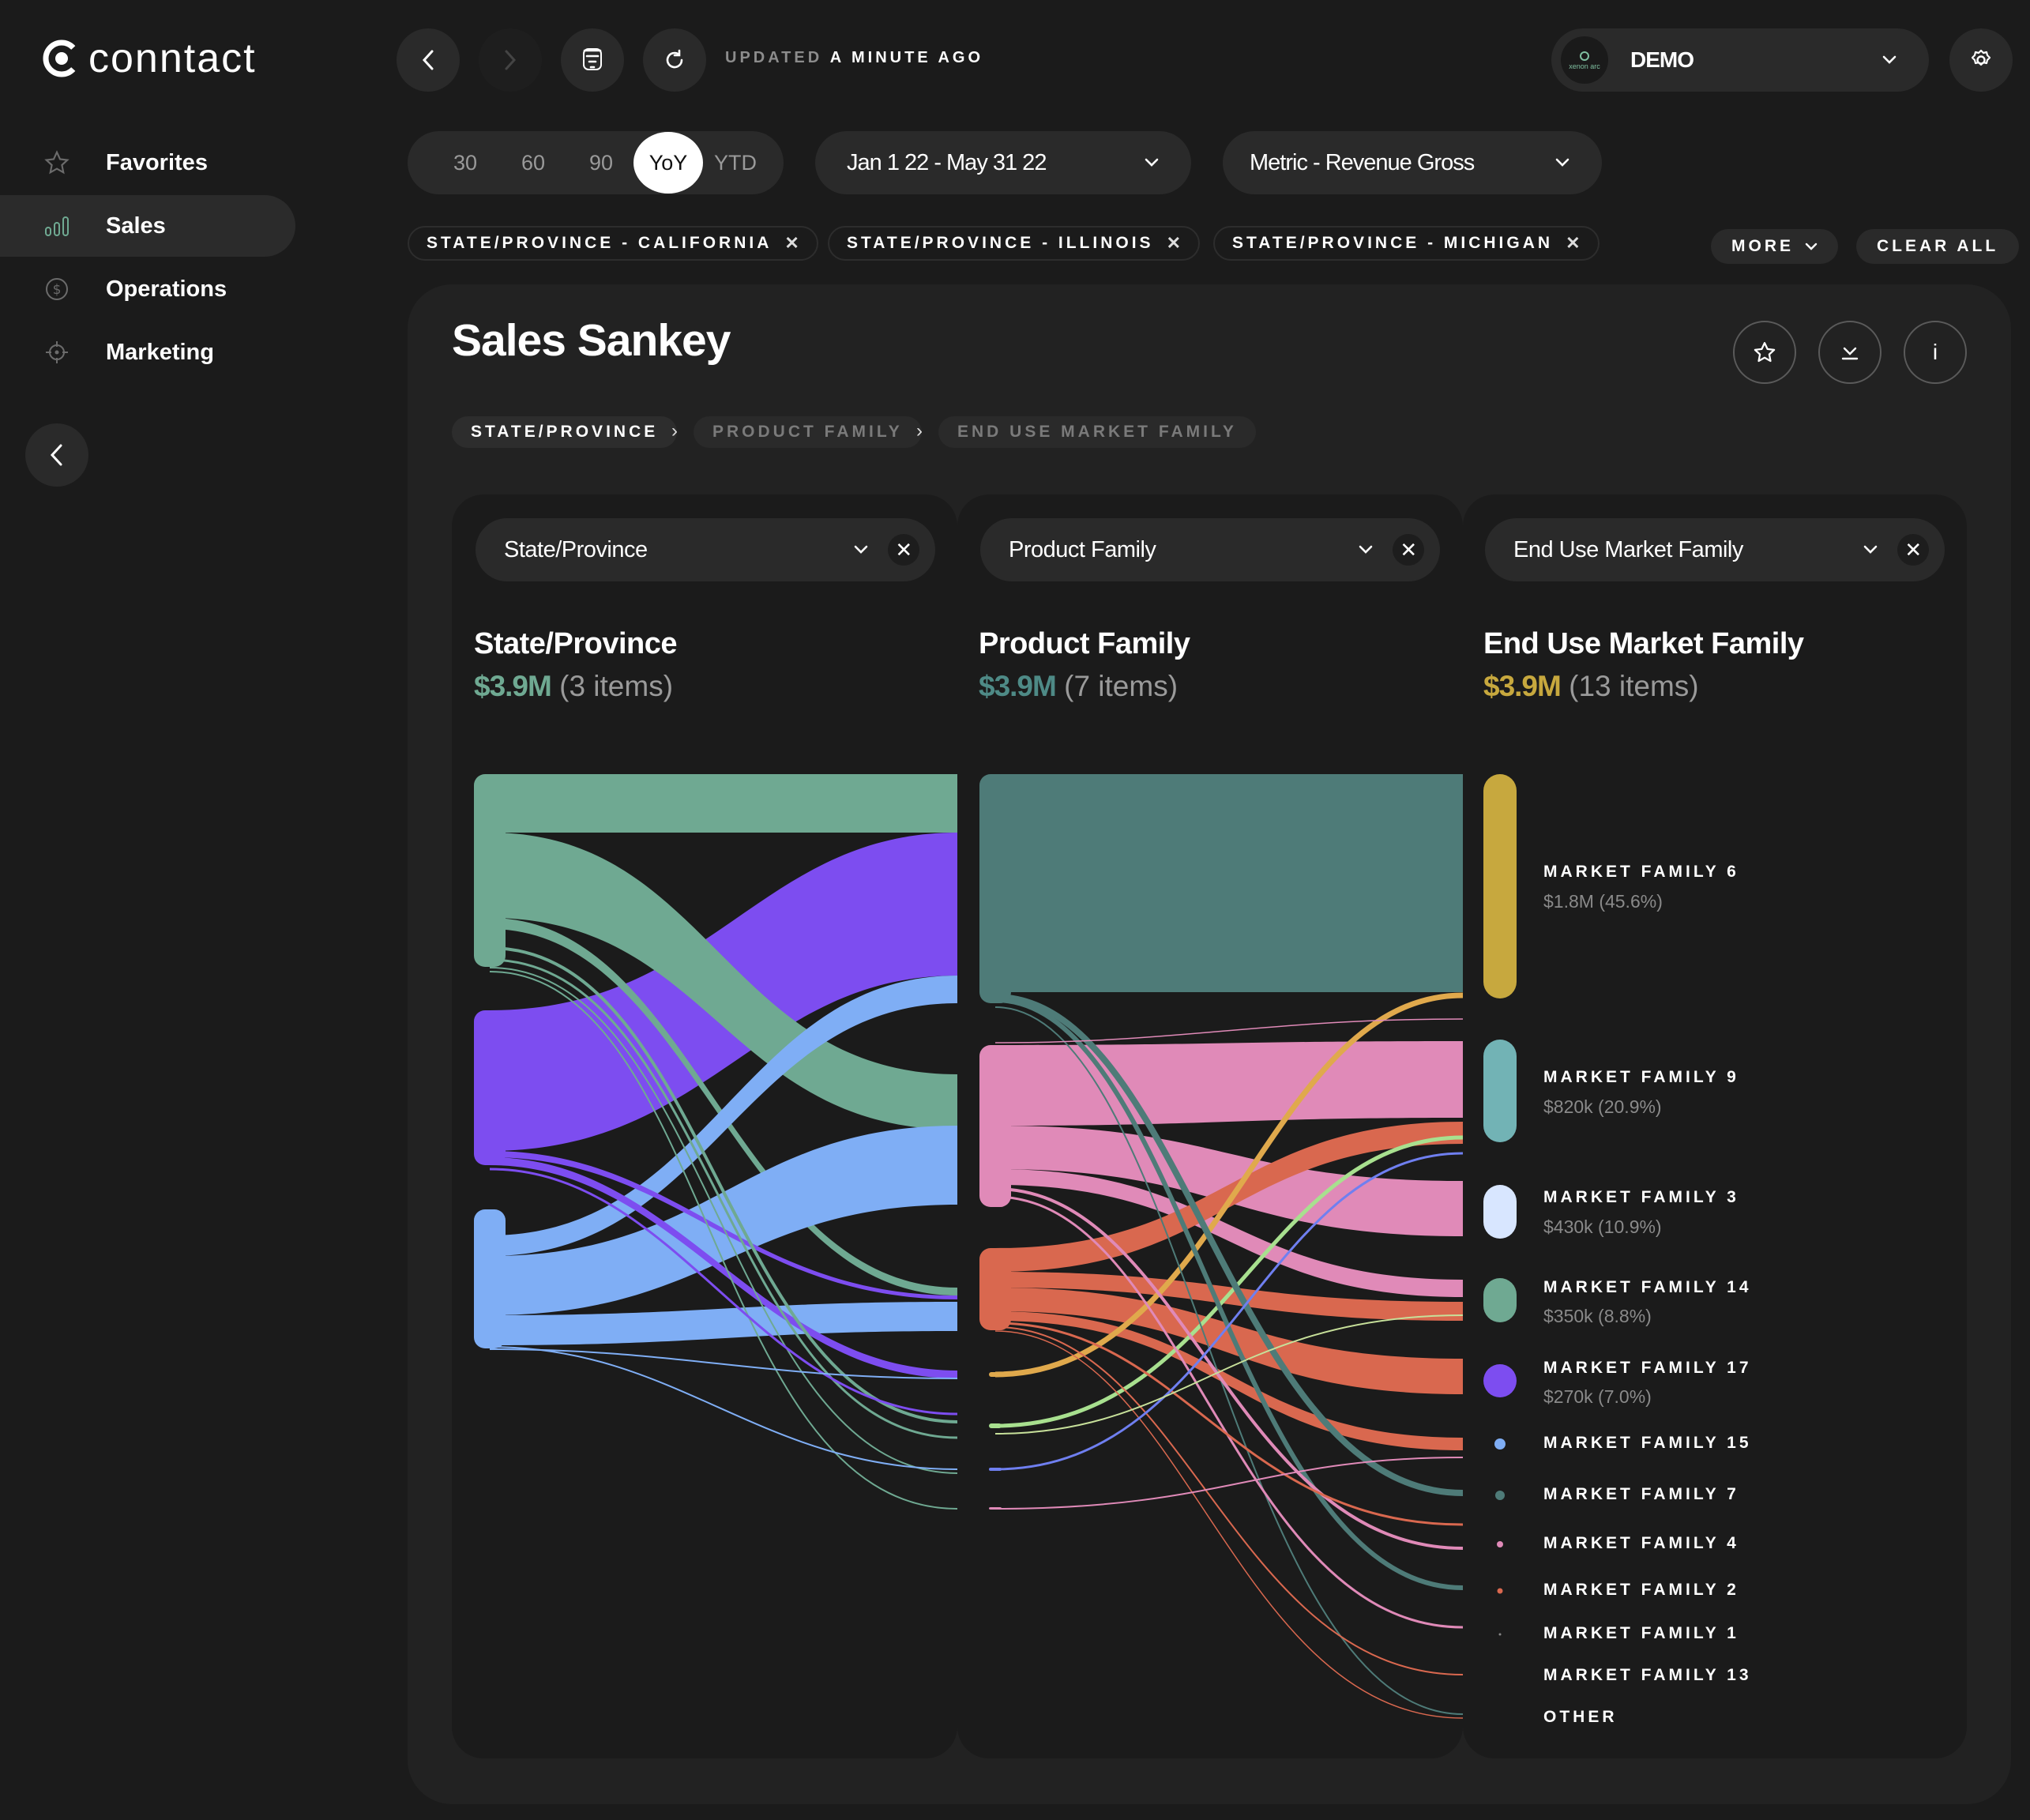 The image size is (2030, 1820). What do you see at coordinates (1500, 1300) in the screenshot?
I see `legend-dot-mf14` at bounding box center [1500, 1300].